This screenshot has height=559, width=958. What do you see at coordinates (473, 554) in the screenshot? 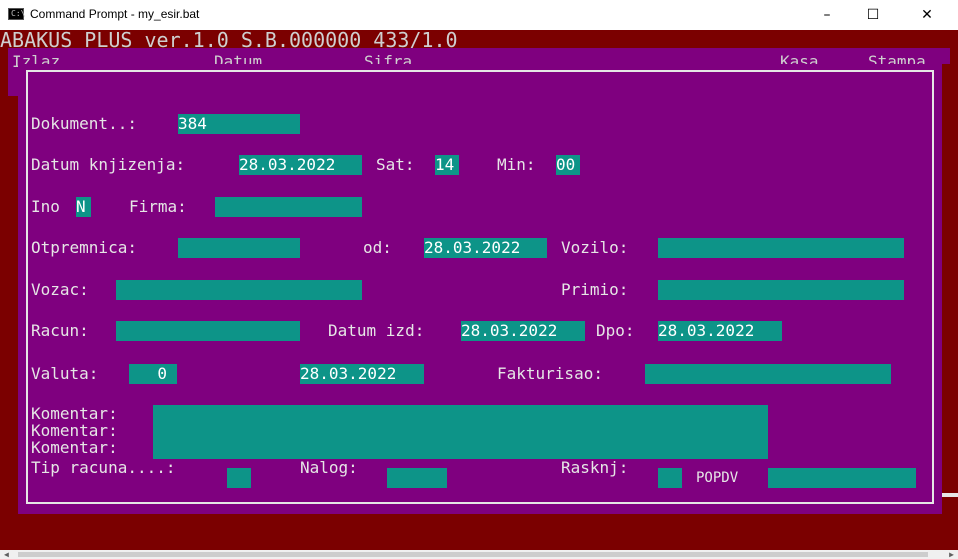
I see `scrollbar-thumb` at bounding box center [473, 554].